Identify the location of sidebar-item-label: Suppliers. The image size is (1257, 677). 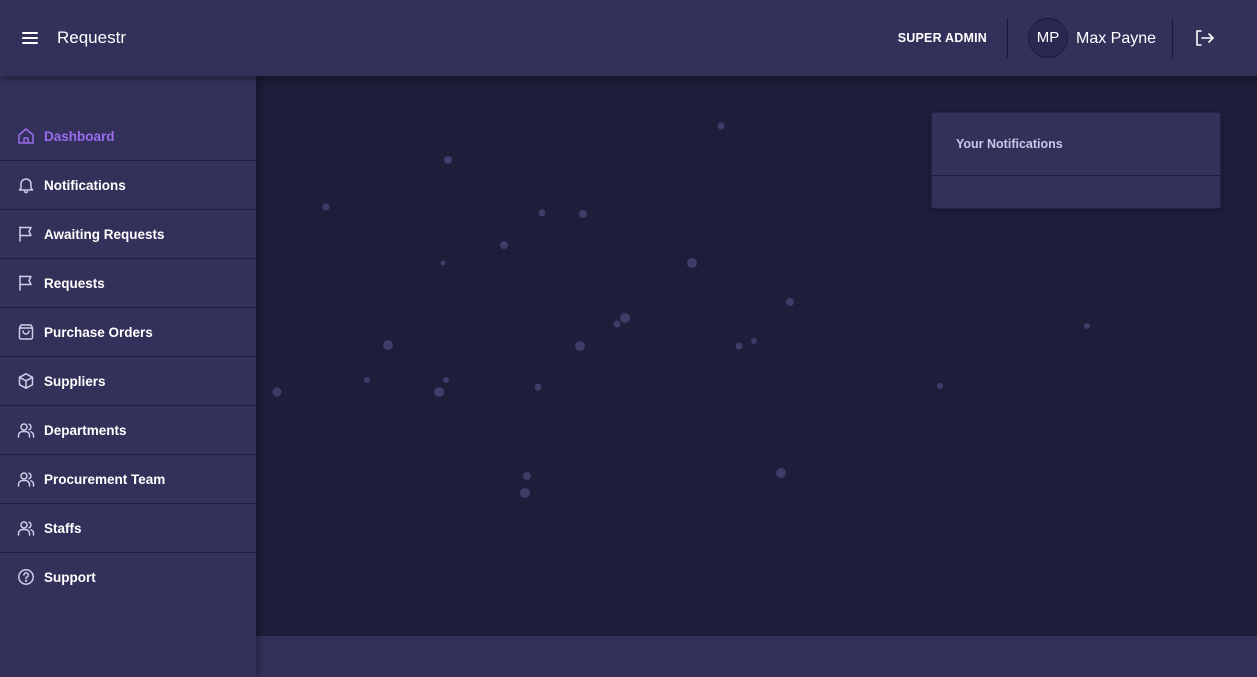
(75, 381).